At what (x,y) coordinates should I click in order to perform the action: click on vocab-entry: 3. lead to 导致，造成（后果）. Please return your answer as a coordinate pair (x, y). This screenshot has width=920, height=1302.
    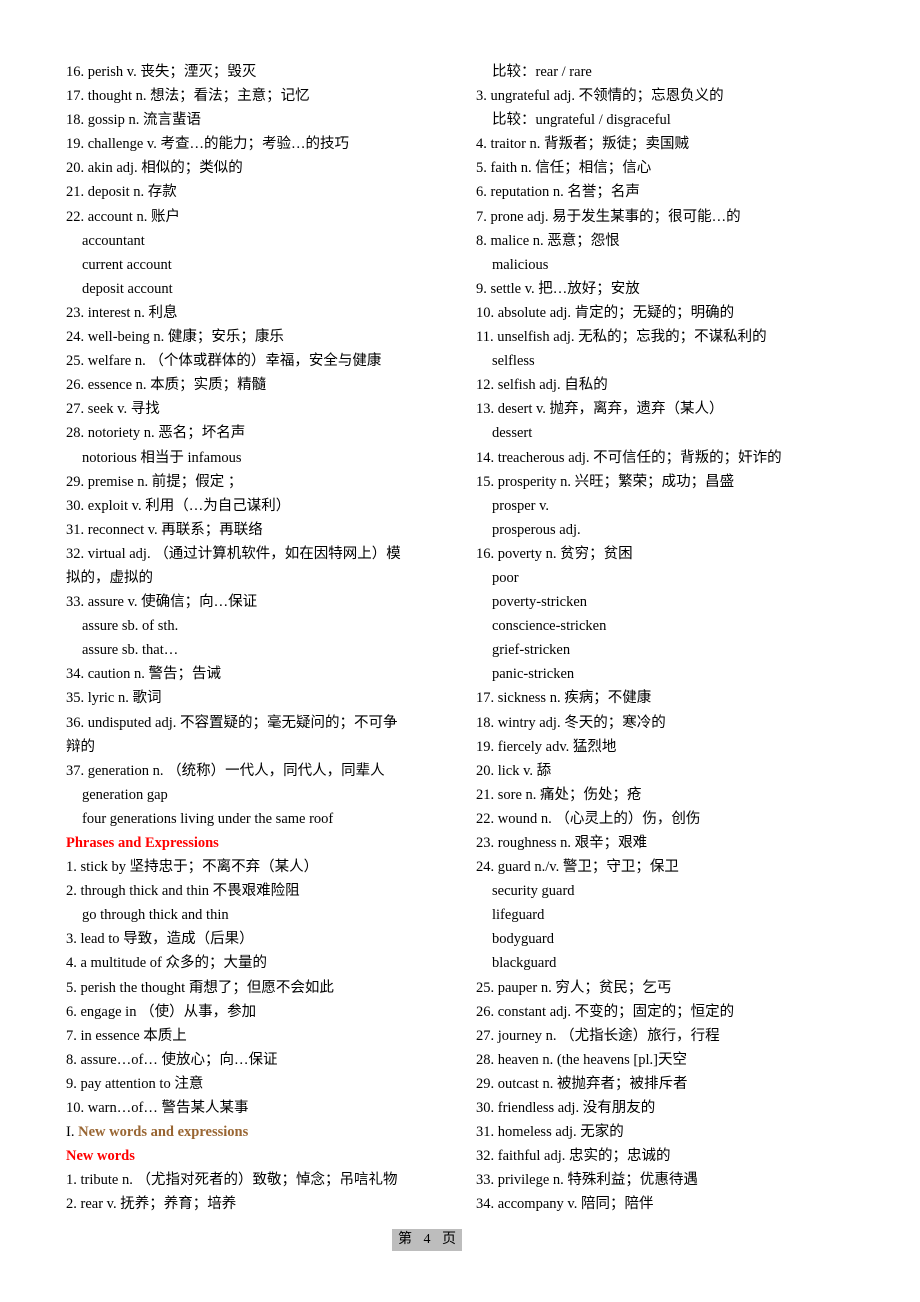
    Looking at the image, I should click on (160, 939).